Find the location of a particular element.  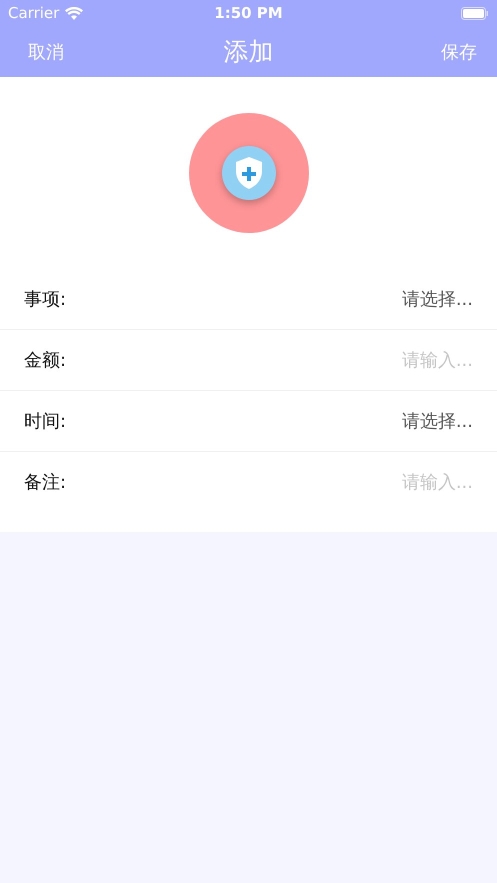

battery-icon is located at coordinates (475, 13).